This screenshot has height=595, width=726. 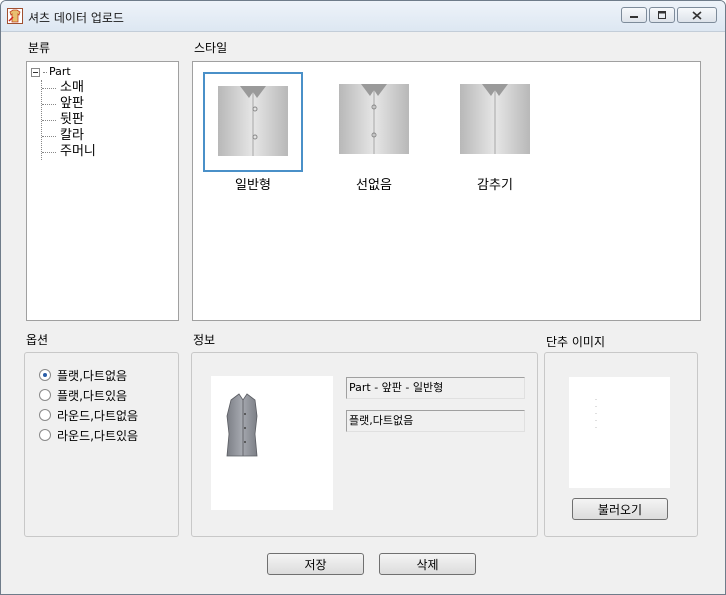 I want to click on option-flat-dart: 플랫,다트있음, so click(x=88, y=395).